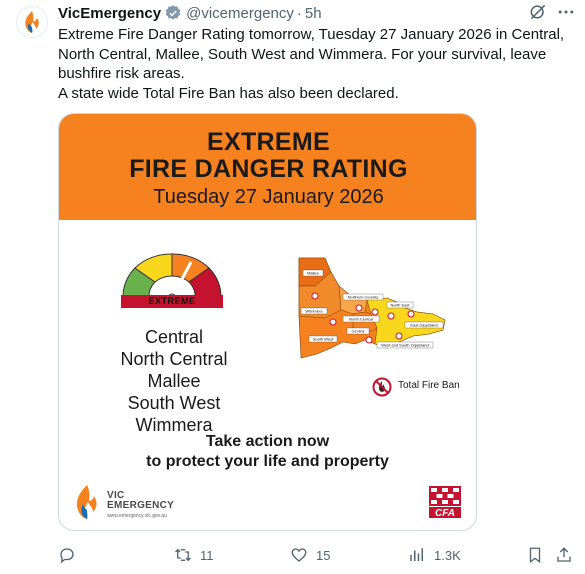  I want to click on logo-url: www.emergency.vic.gov.au, so click(137, 516).